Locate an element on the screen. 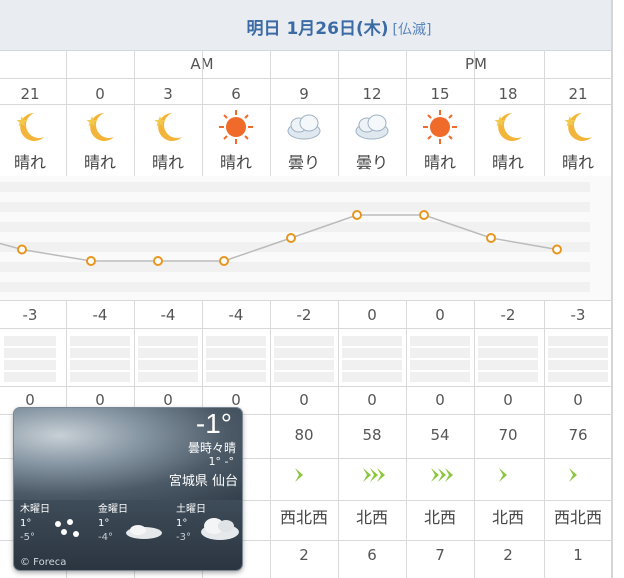 The height and width of the screenshot is (578, 624). hour-label: 15 is located at coordinates (440, 94).